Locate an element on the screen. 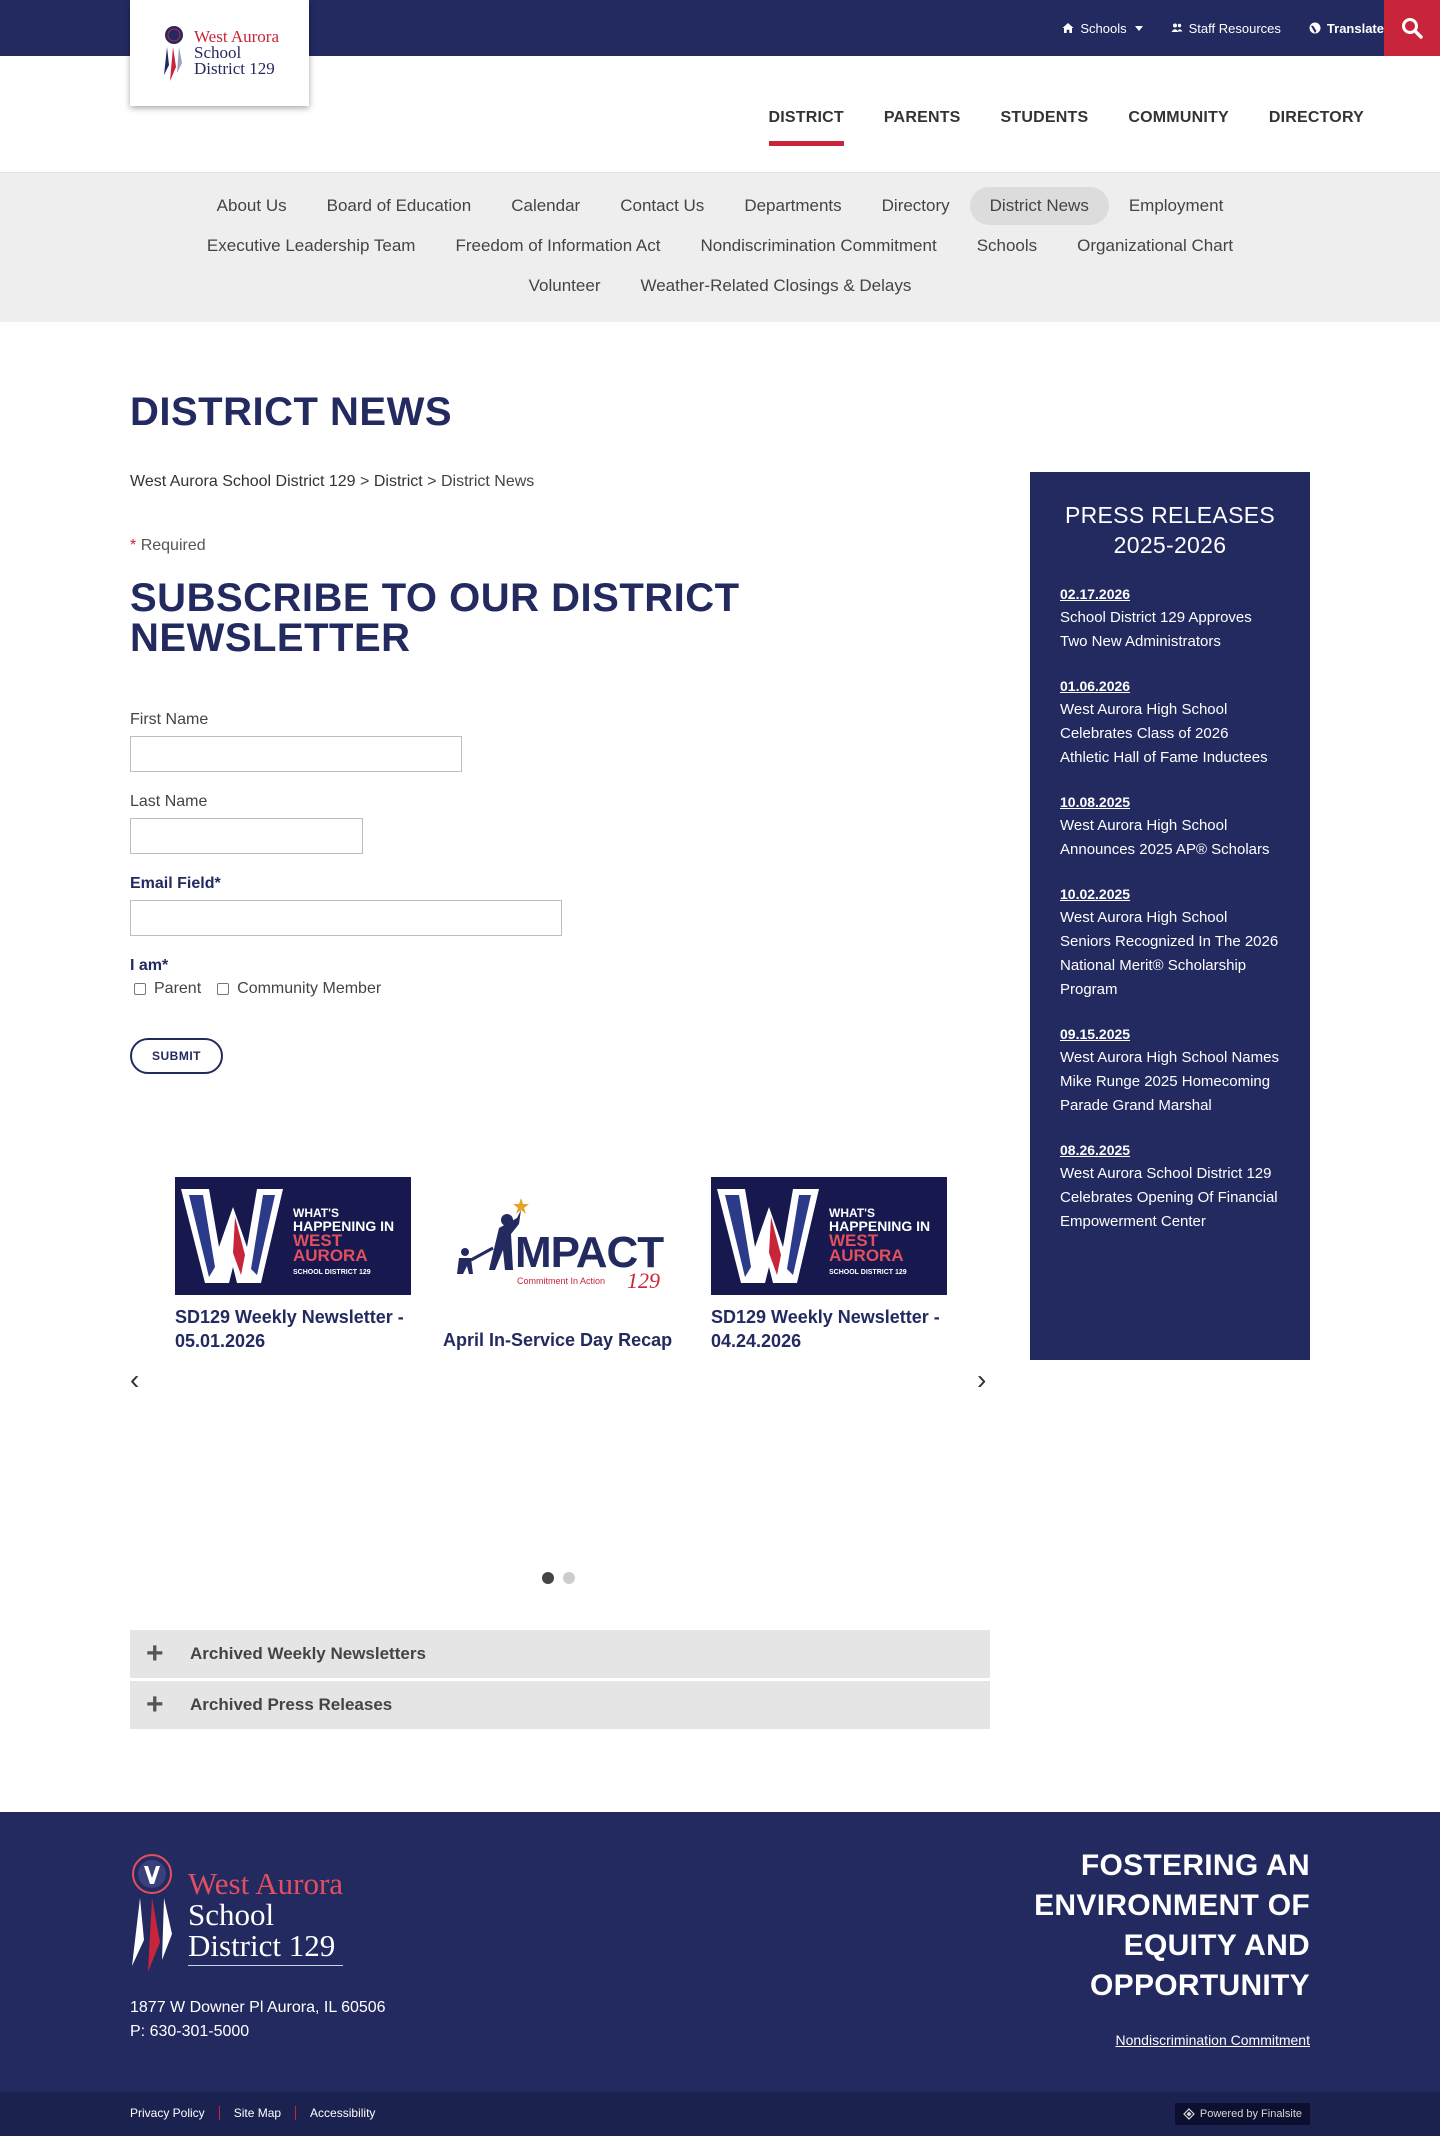  nav-directory: DIRECTORY is located at coordinates (1316, 118).